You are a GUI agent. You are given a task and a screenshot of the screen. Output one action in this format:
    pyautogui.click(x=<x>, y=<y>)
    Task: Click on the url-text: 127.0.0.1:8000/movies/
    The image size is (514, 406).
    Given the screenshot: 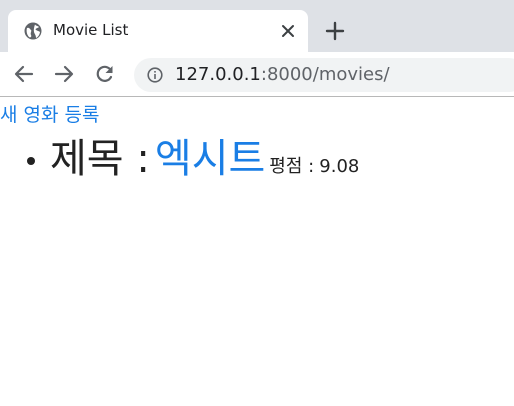 What is the action you would take?
    pyautogui.click(x=282, y=74)
    